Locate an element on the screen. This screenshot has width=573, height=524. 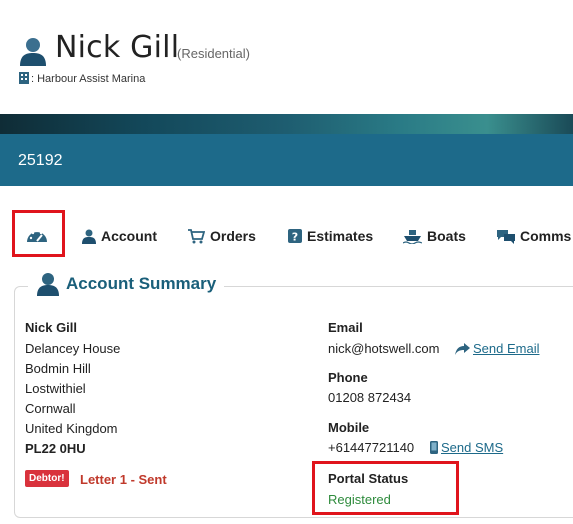
phone-label: Phone is located at coordinates (348, 377).